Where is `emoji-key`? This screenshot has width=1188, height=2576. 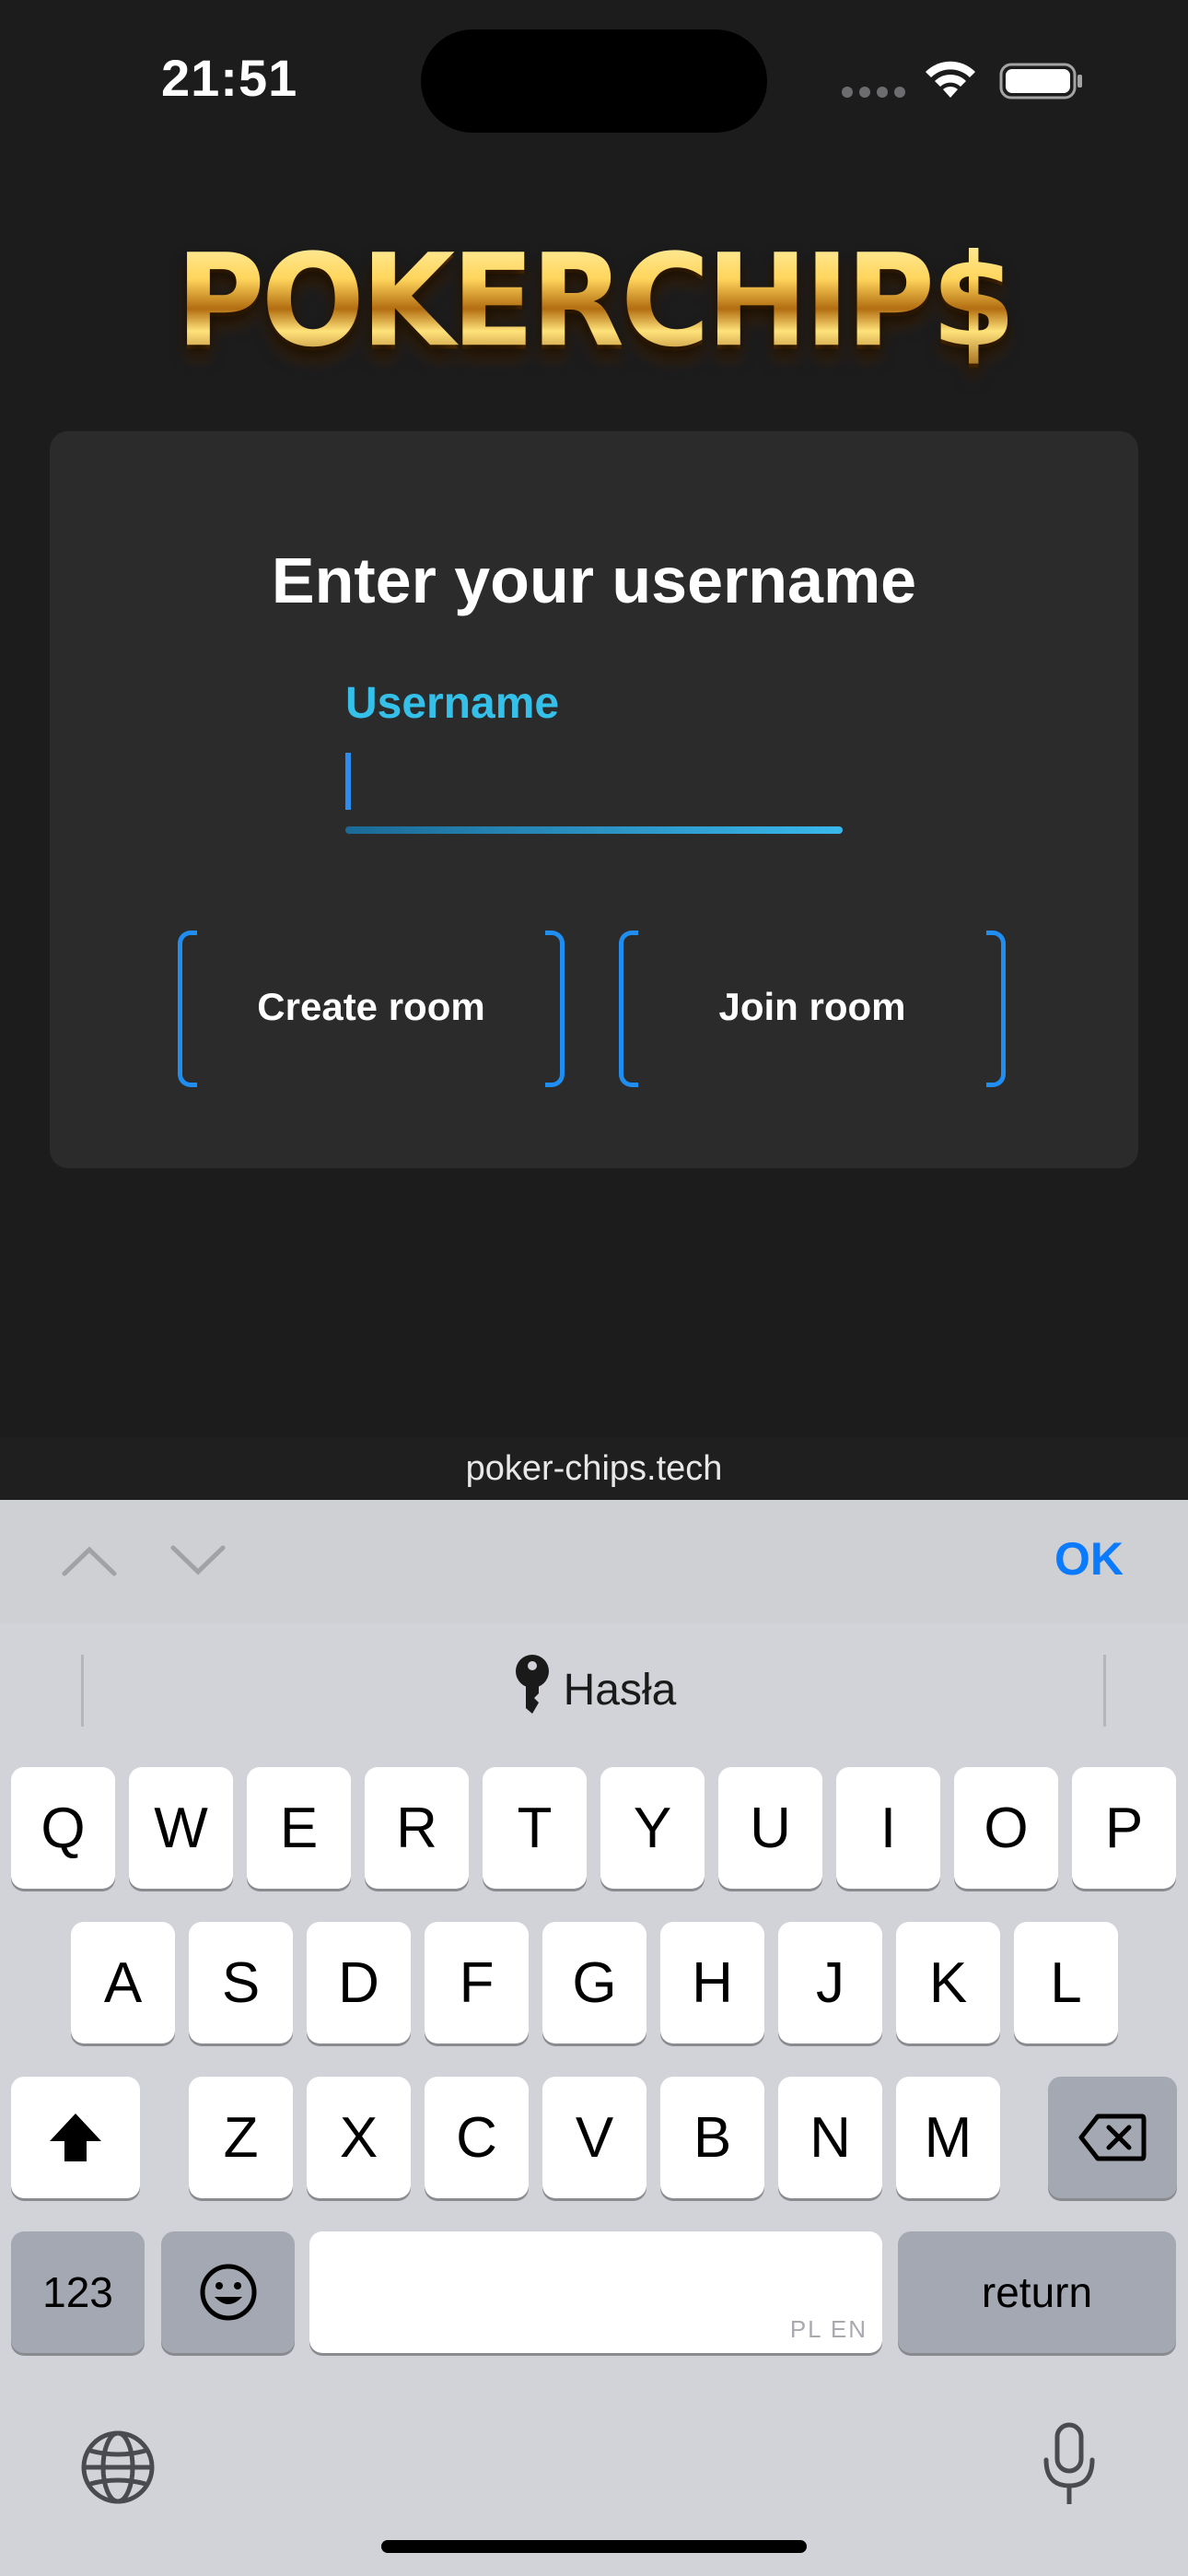 emoji-key is located at coordinates (228, 2292).